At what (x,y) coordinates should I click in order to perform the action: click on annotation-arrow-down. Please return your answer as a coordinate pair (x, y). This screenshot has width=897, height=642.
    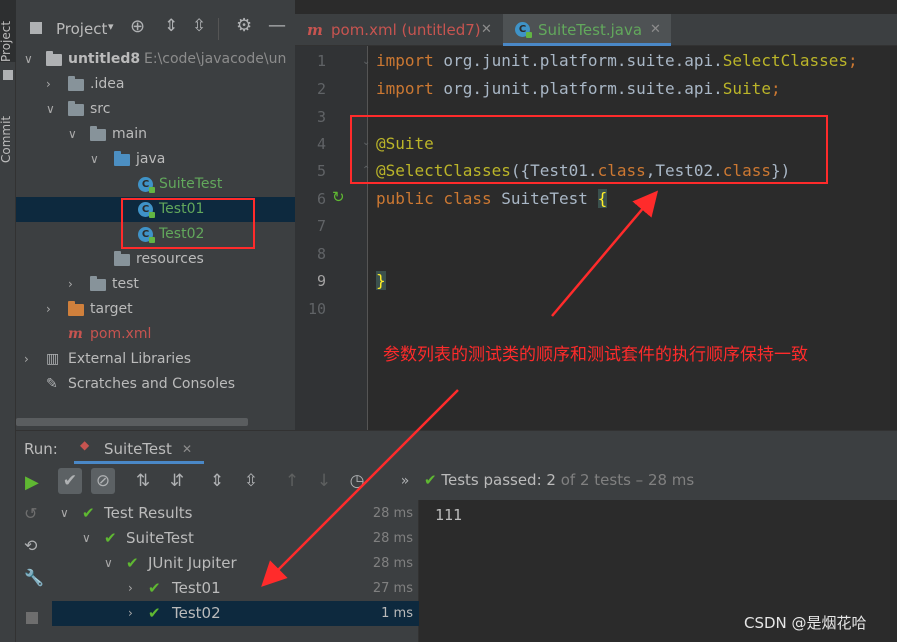
    Looking at the image, I should click on (360, 488).